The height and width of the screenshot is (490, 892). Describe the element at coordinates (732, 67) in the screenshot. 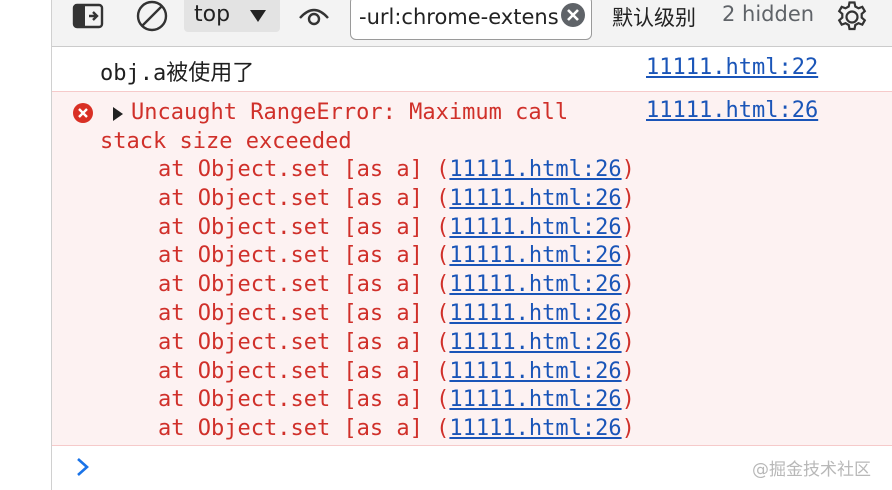

I see `log-source-link: 11111.html:22` at that location.